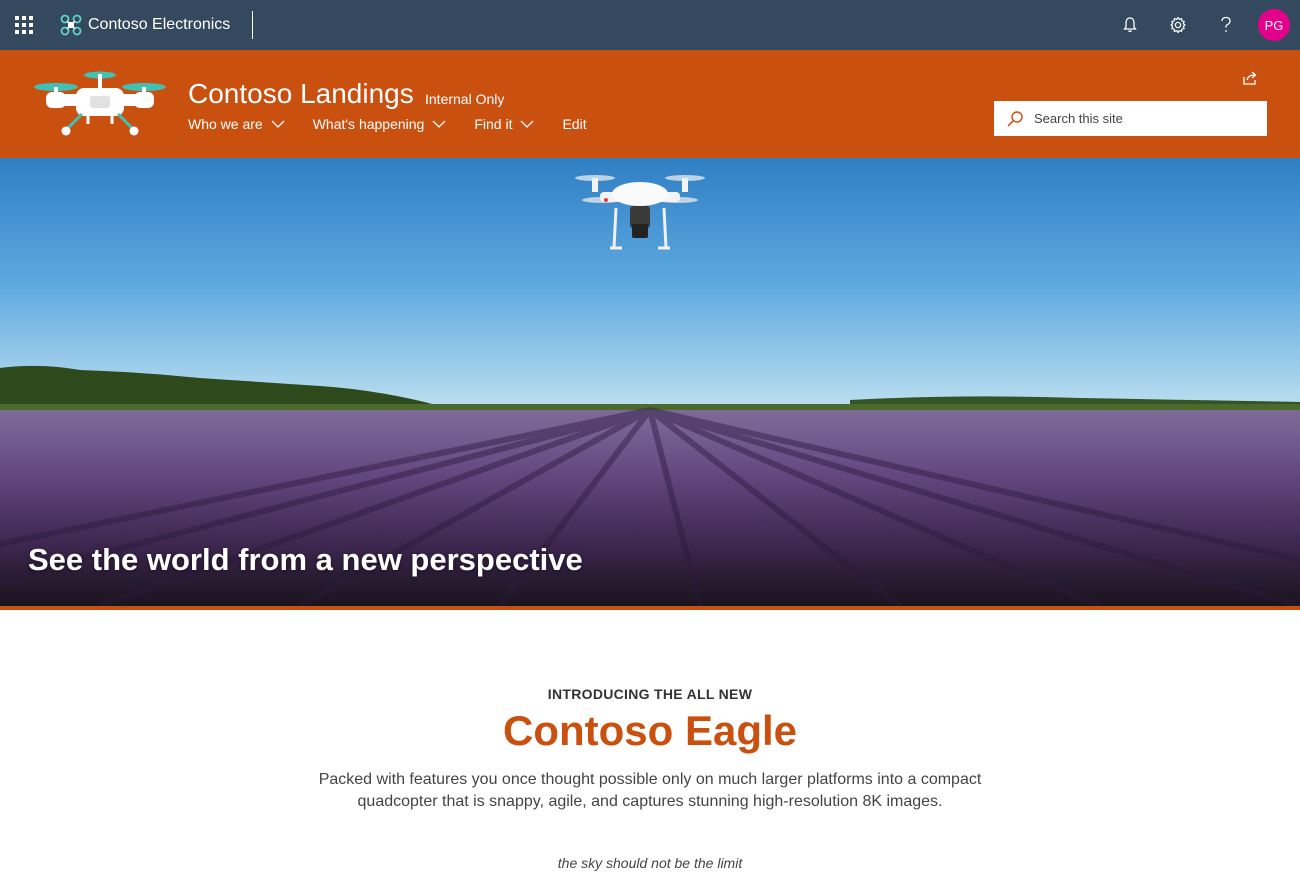 This screenshot has height=882, width=1300. I want to click on site-classification-badge: Internal Only, so click(465, 99).